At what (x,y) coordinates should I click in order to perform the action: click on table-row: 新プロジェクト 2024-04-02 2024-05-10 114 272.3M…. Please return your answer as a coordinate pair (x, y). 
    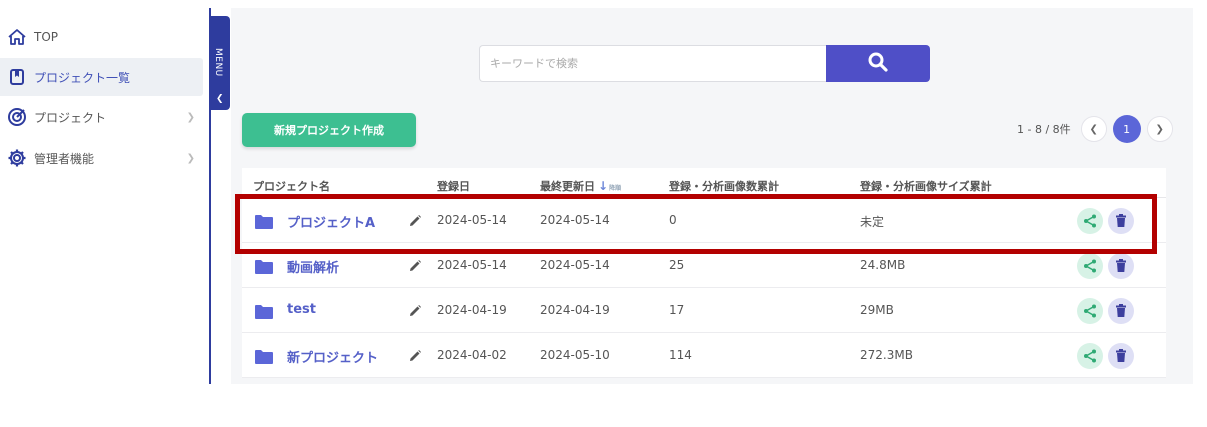
    Looking at the image, I should click on (704, 355).